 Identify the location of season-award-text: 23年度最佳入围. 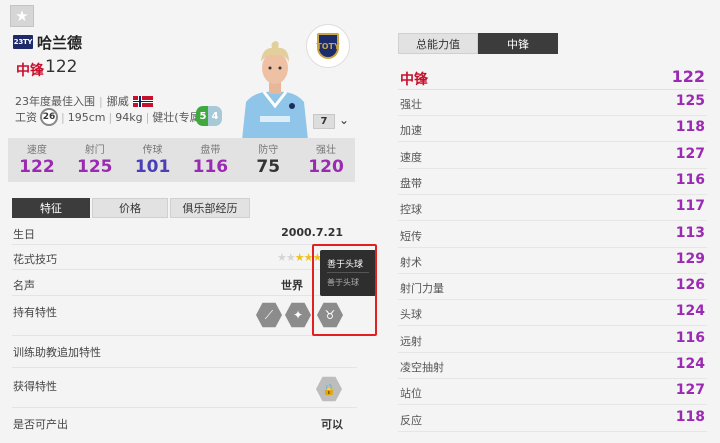
(55, 101).